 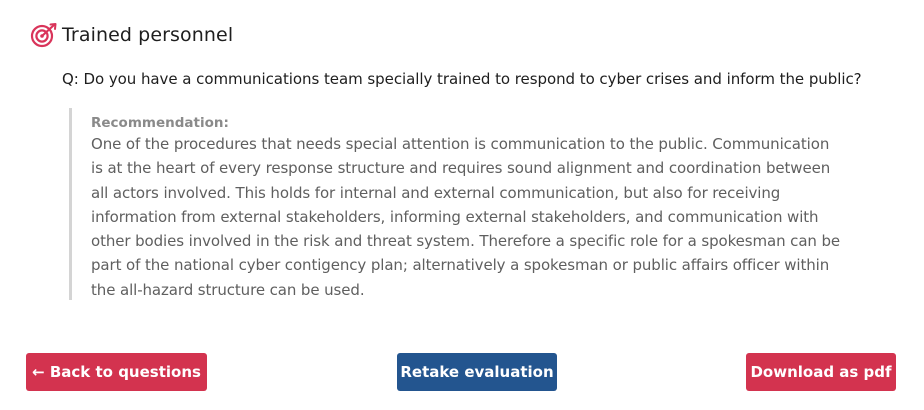 I want to click on back-to-questions-button: ← Back to questions, so click(x=116, y=372).